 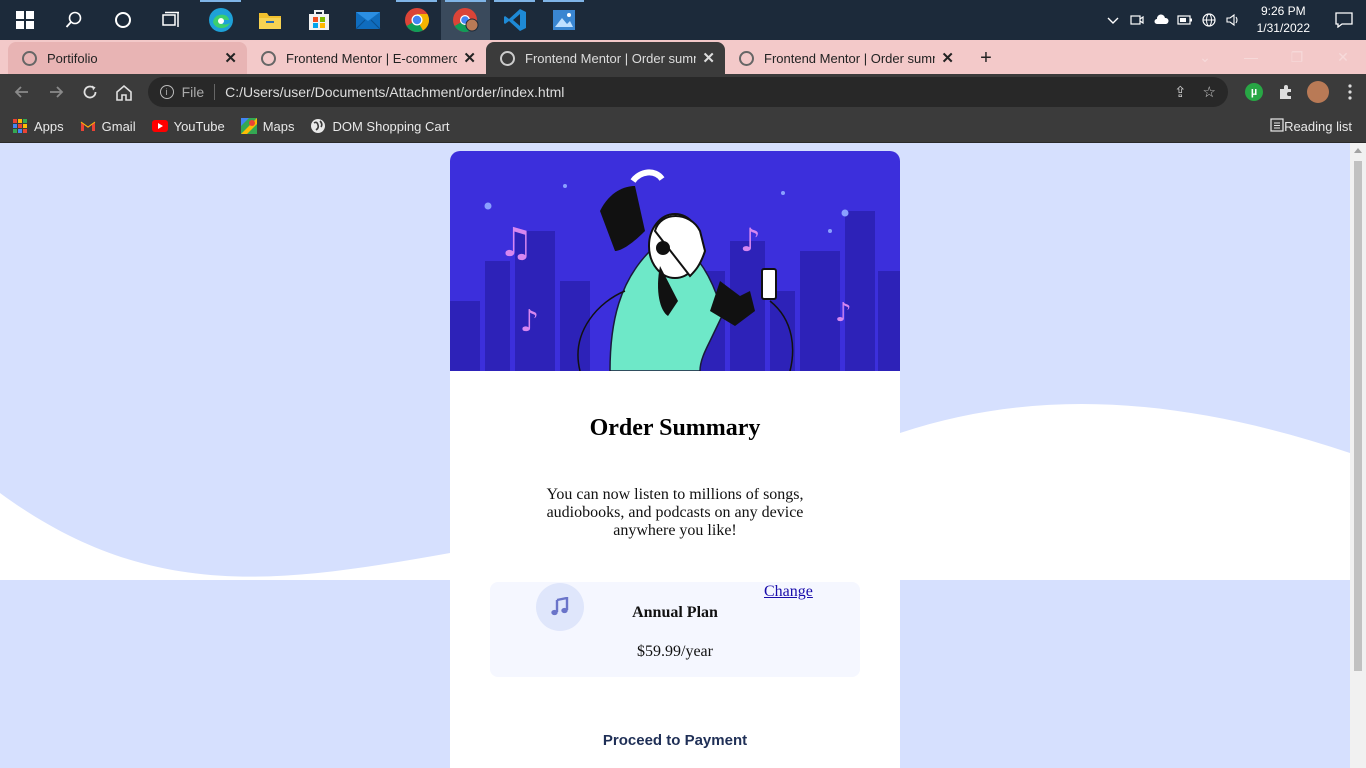 I want to click on bookmark-maps: Maps, so click(x=267, y=126).